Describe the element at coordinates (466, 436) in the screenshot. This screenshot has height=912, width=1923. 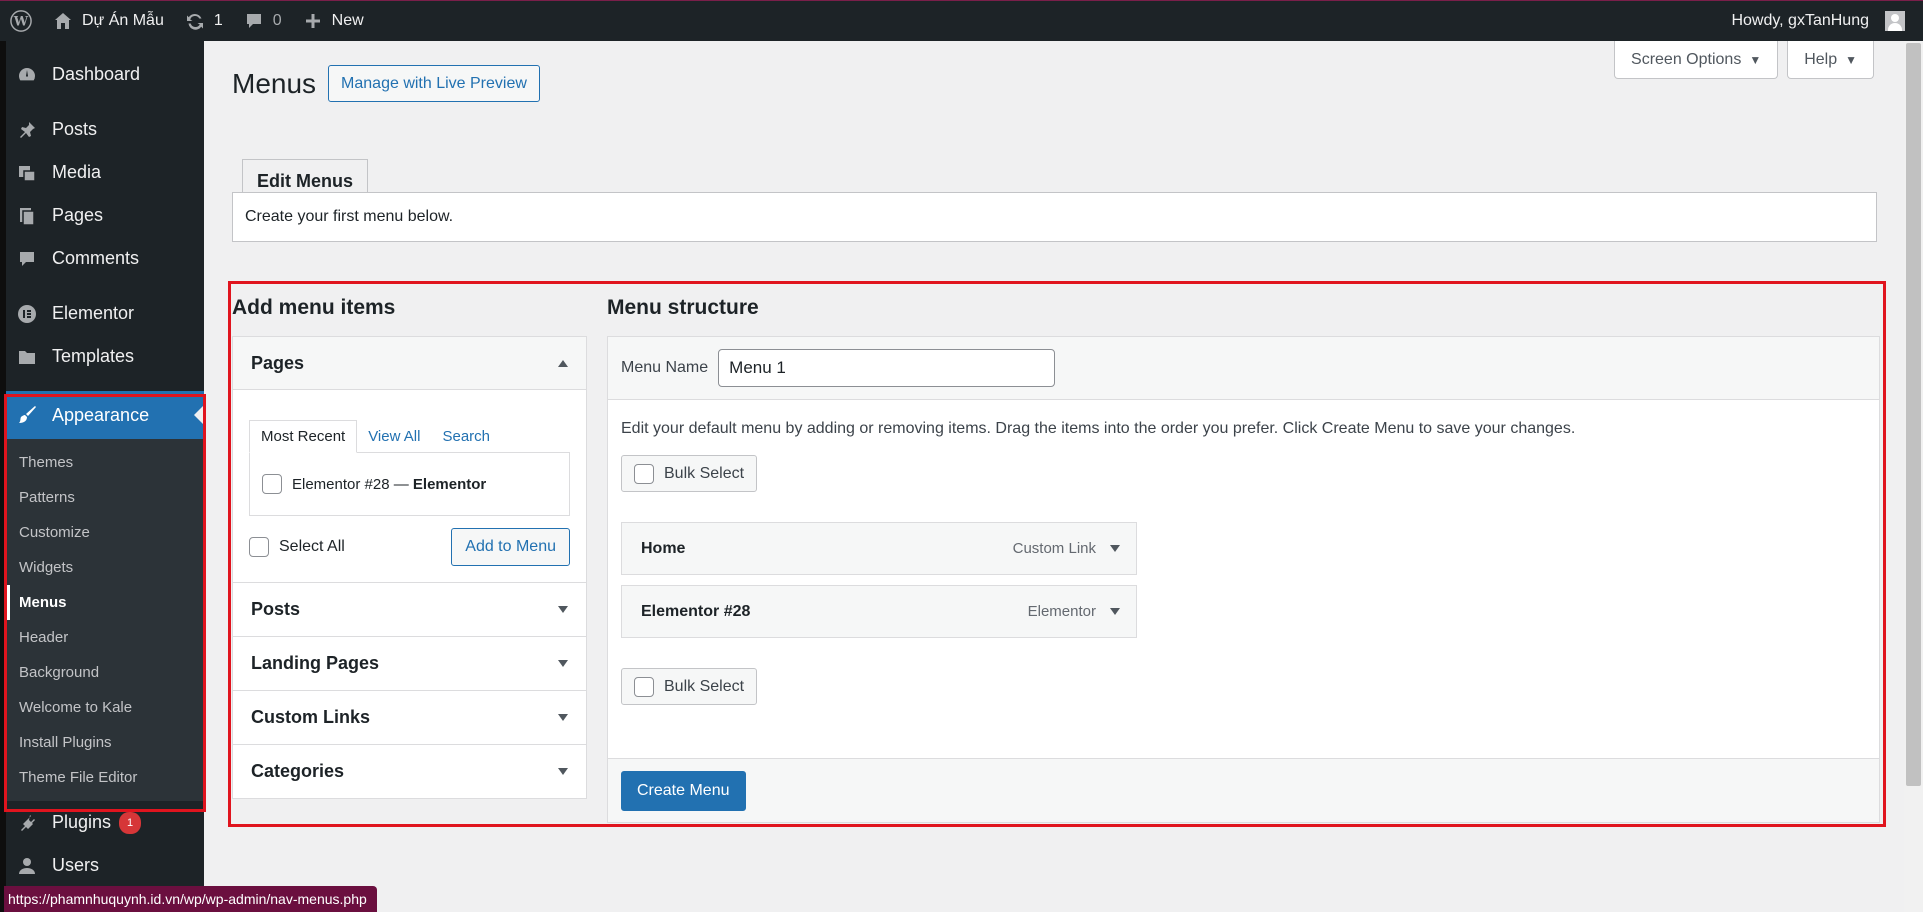
I see `tab-search: Search` at that location.